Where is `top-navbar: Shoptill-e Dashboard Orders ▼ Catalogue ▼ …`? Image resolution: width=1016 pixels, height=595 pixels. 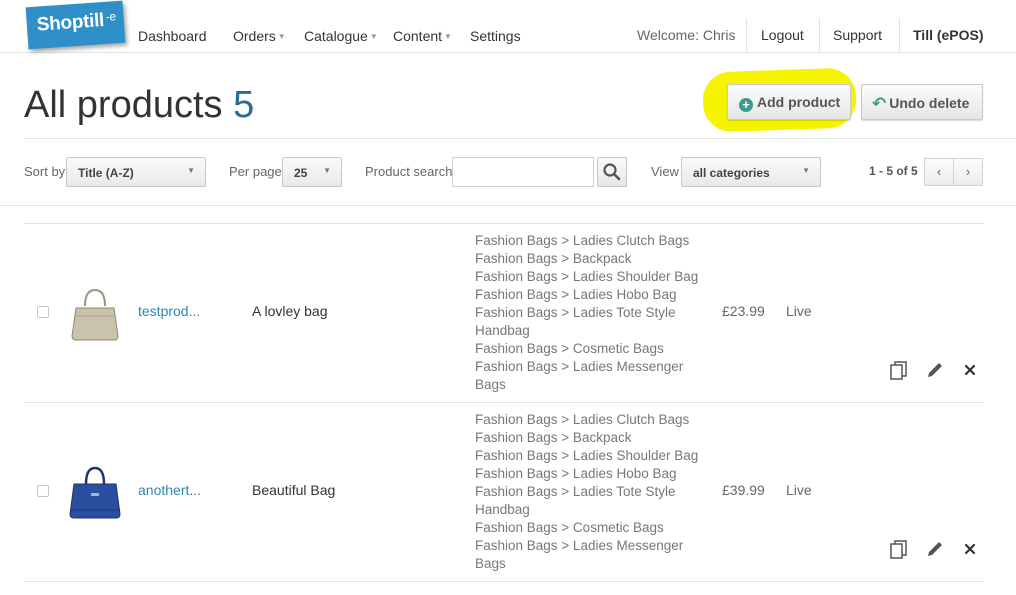 top-navbar: Shoptill-e Dashboard Orders ▼ Catalogue ▼ … is located at coordinates (508, 26).